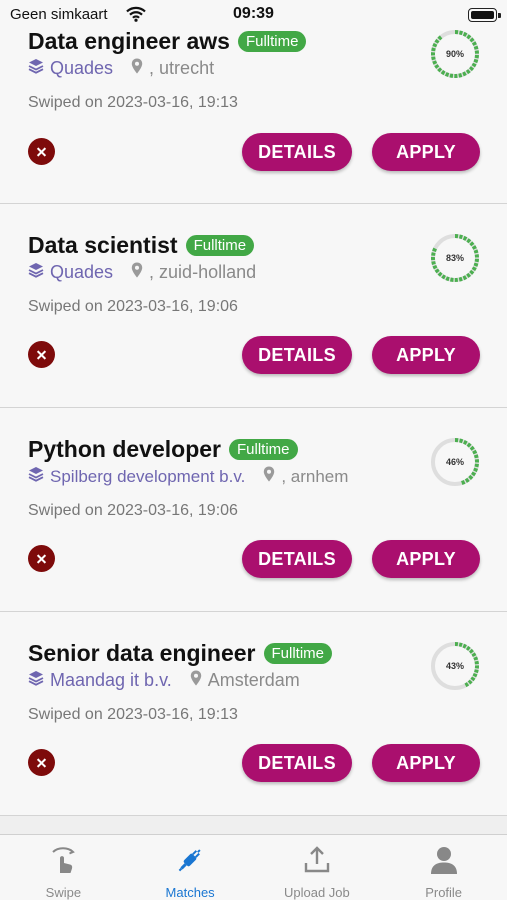 This screenshot has height=900, width=507. Describe the element at coordinates (182, 68) in the screenshot. I see `job-location: , utrecht` at that location.